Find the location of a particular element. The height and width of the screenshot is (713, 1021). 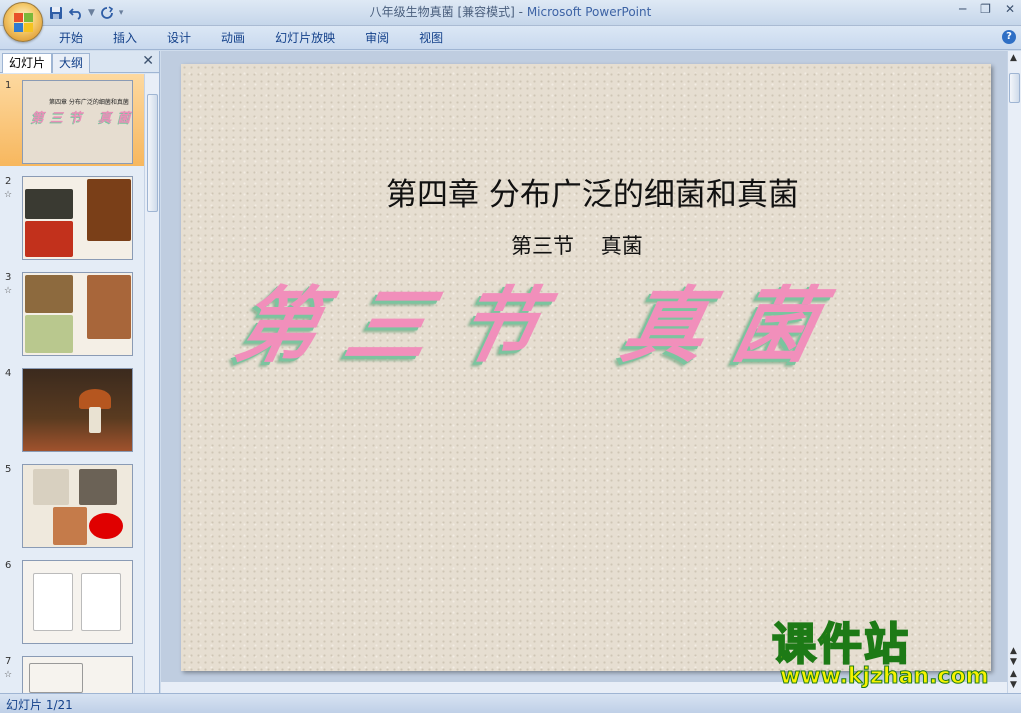

scroll-down-icon: ▼ is located at coordinates (1013, 662).